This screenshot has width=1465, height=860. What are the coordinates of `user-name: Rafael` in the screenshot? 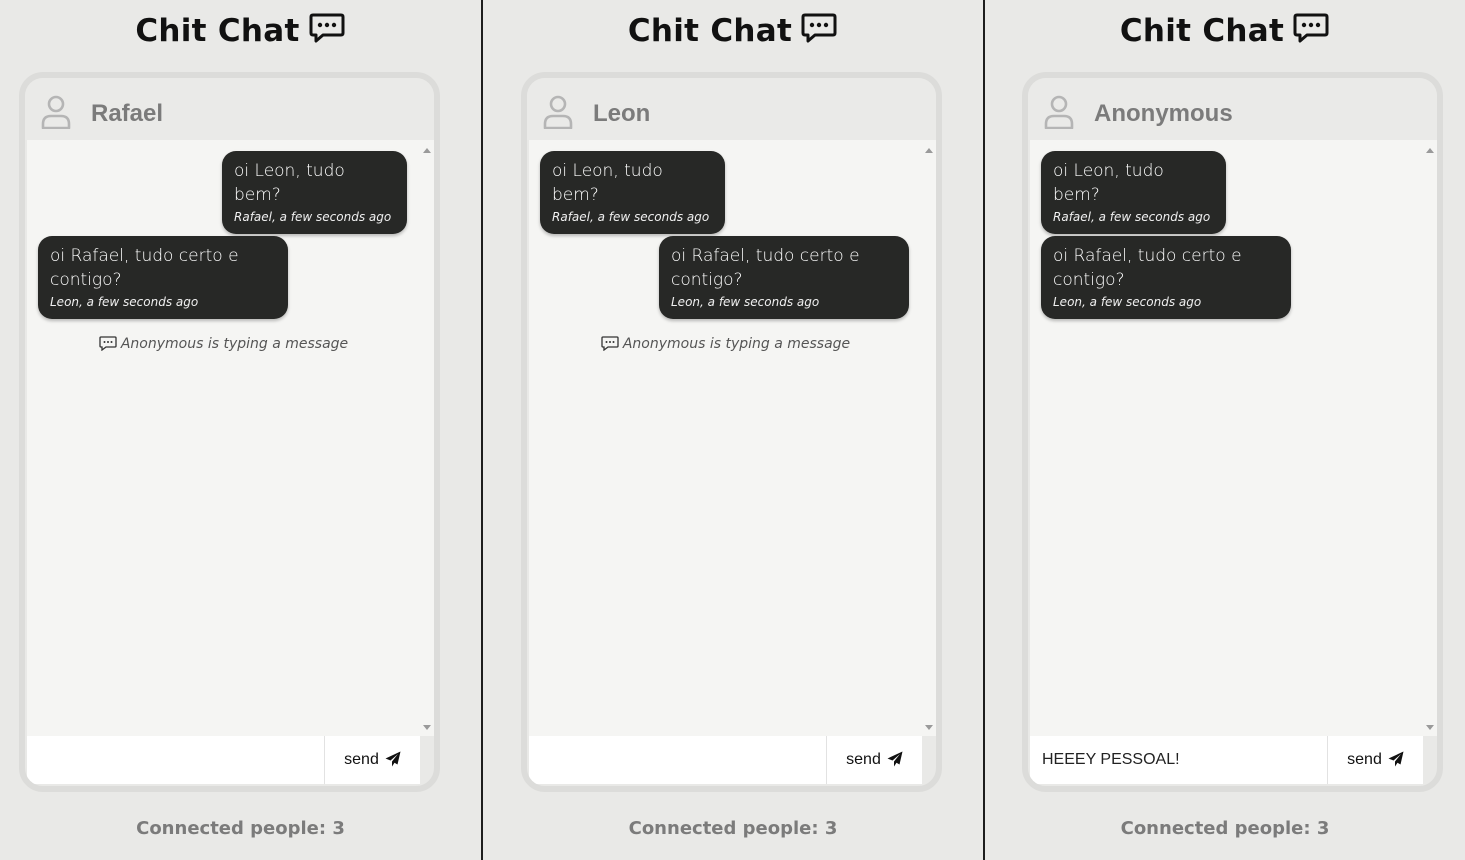 It's located at (127, 113).